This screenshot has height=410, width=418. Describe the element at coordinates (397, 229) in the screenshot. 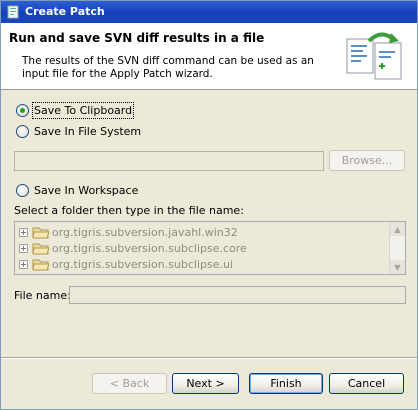

I see `scroll-up-icon: ▲` at that location.